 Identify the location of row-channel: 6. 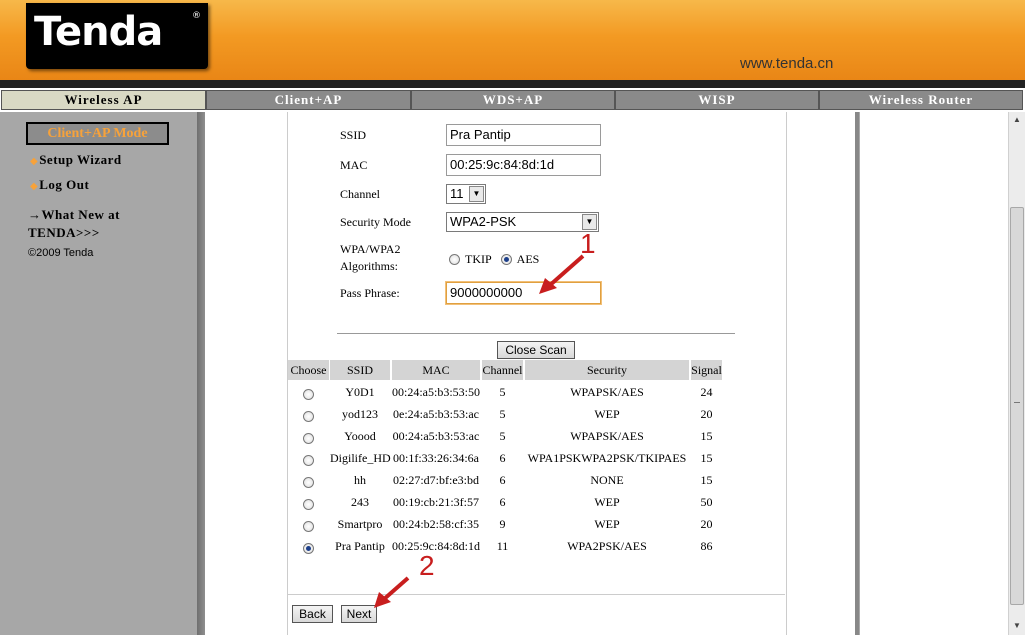
(502, 480).